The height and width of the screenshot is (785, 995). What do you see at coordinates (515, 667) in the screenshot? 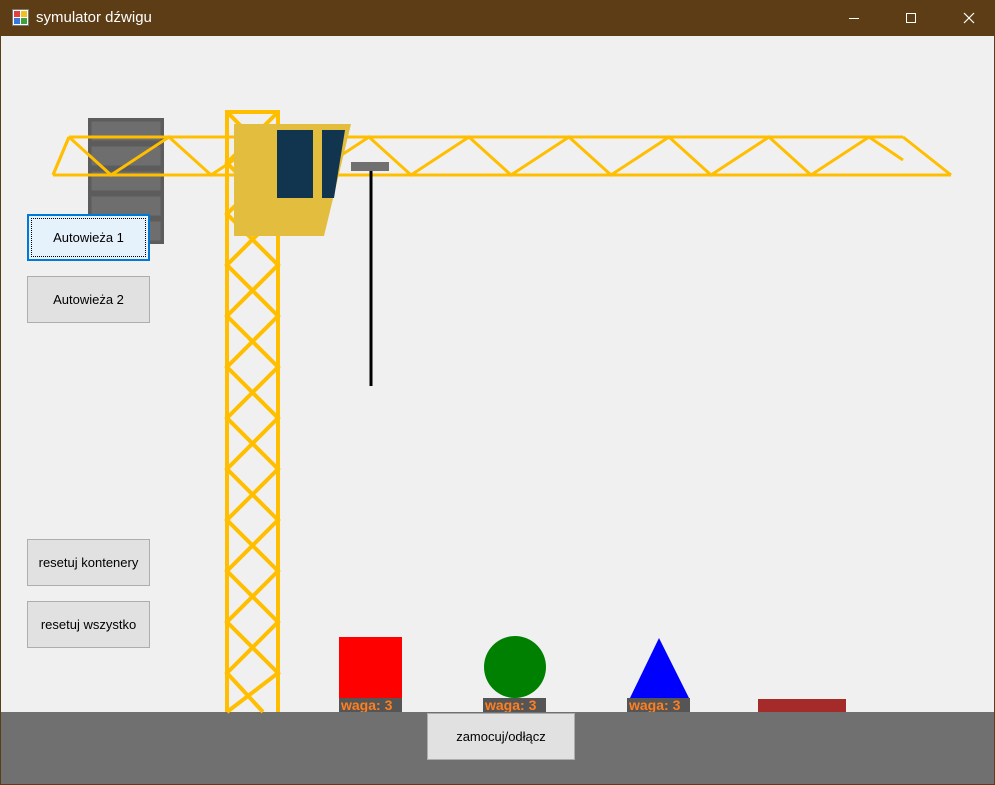
I see `container-circle` at bounding box center [515, 667].